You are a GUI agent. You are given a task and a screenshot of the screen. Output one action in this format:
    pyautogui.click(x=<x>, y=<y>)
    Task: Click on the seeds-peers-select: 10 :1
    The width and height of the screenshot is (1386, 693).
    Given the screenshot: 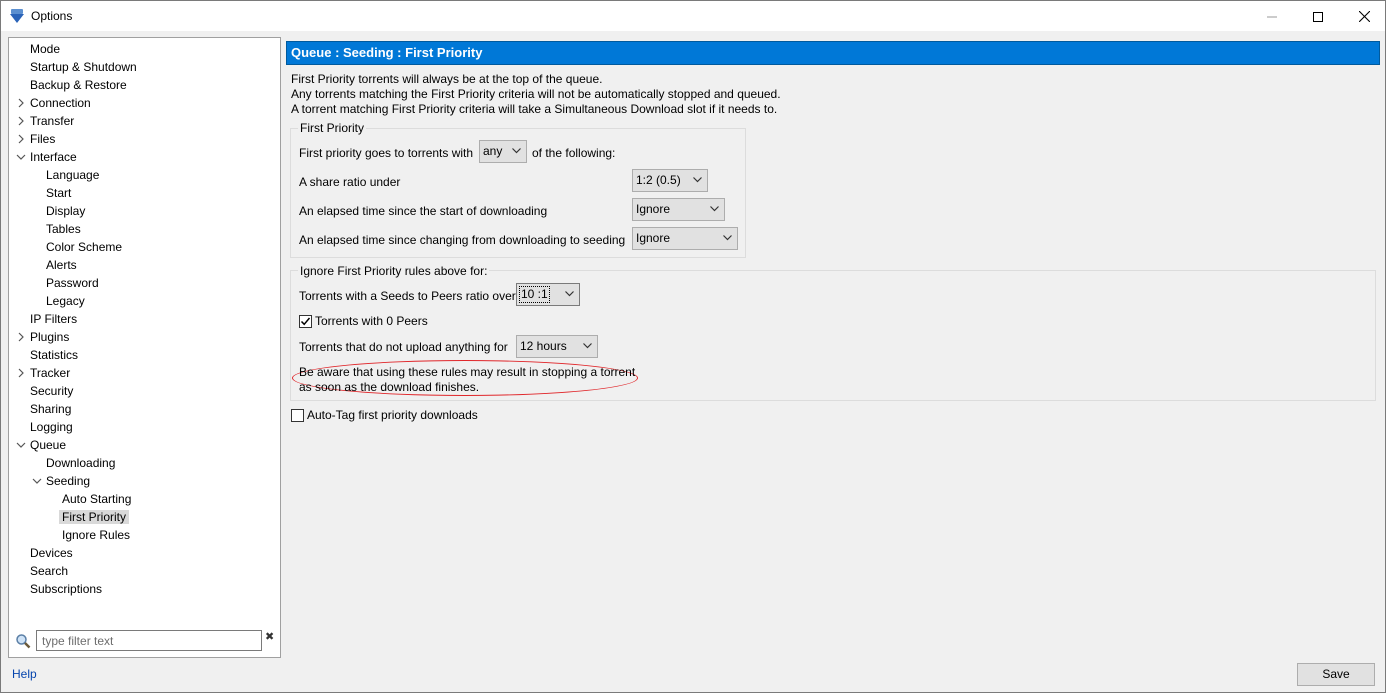 What is the action you would take?
    pyautogui.click(x=548, y=294)
    